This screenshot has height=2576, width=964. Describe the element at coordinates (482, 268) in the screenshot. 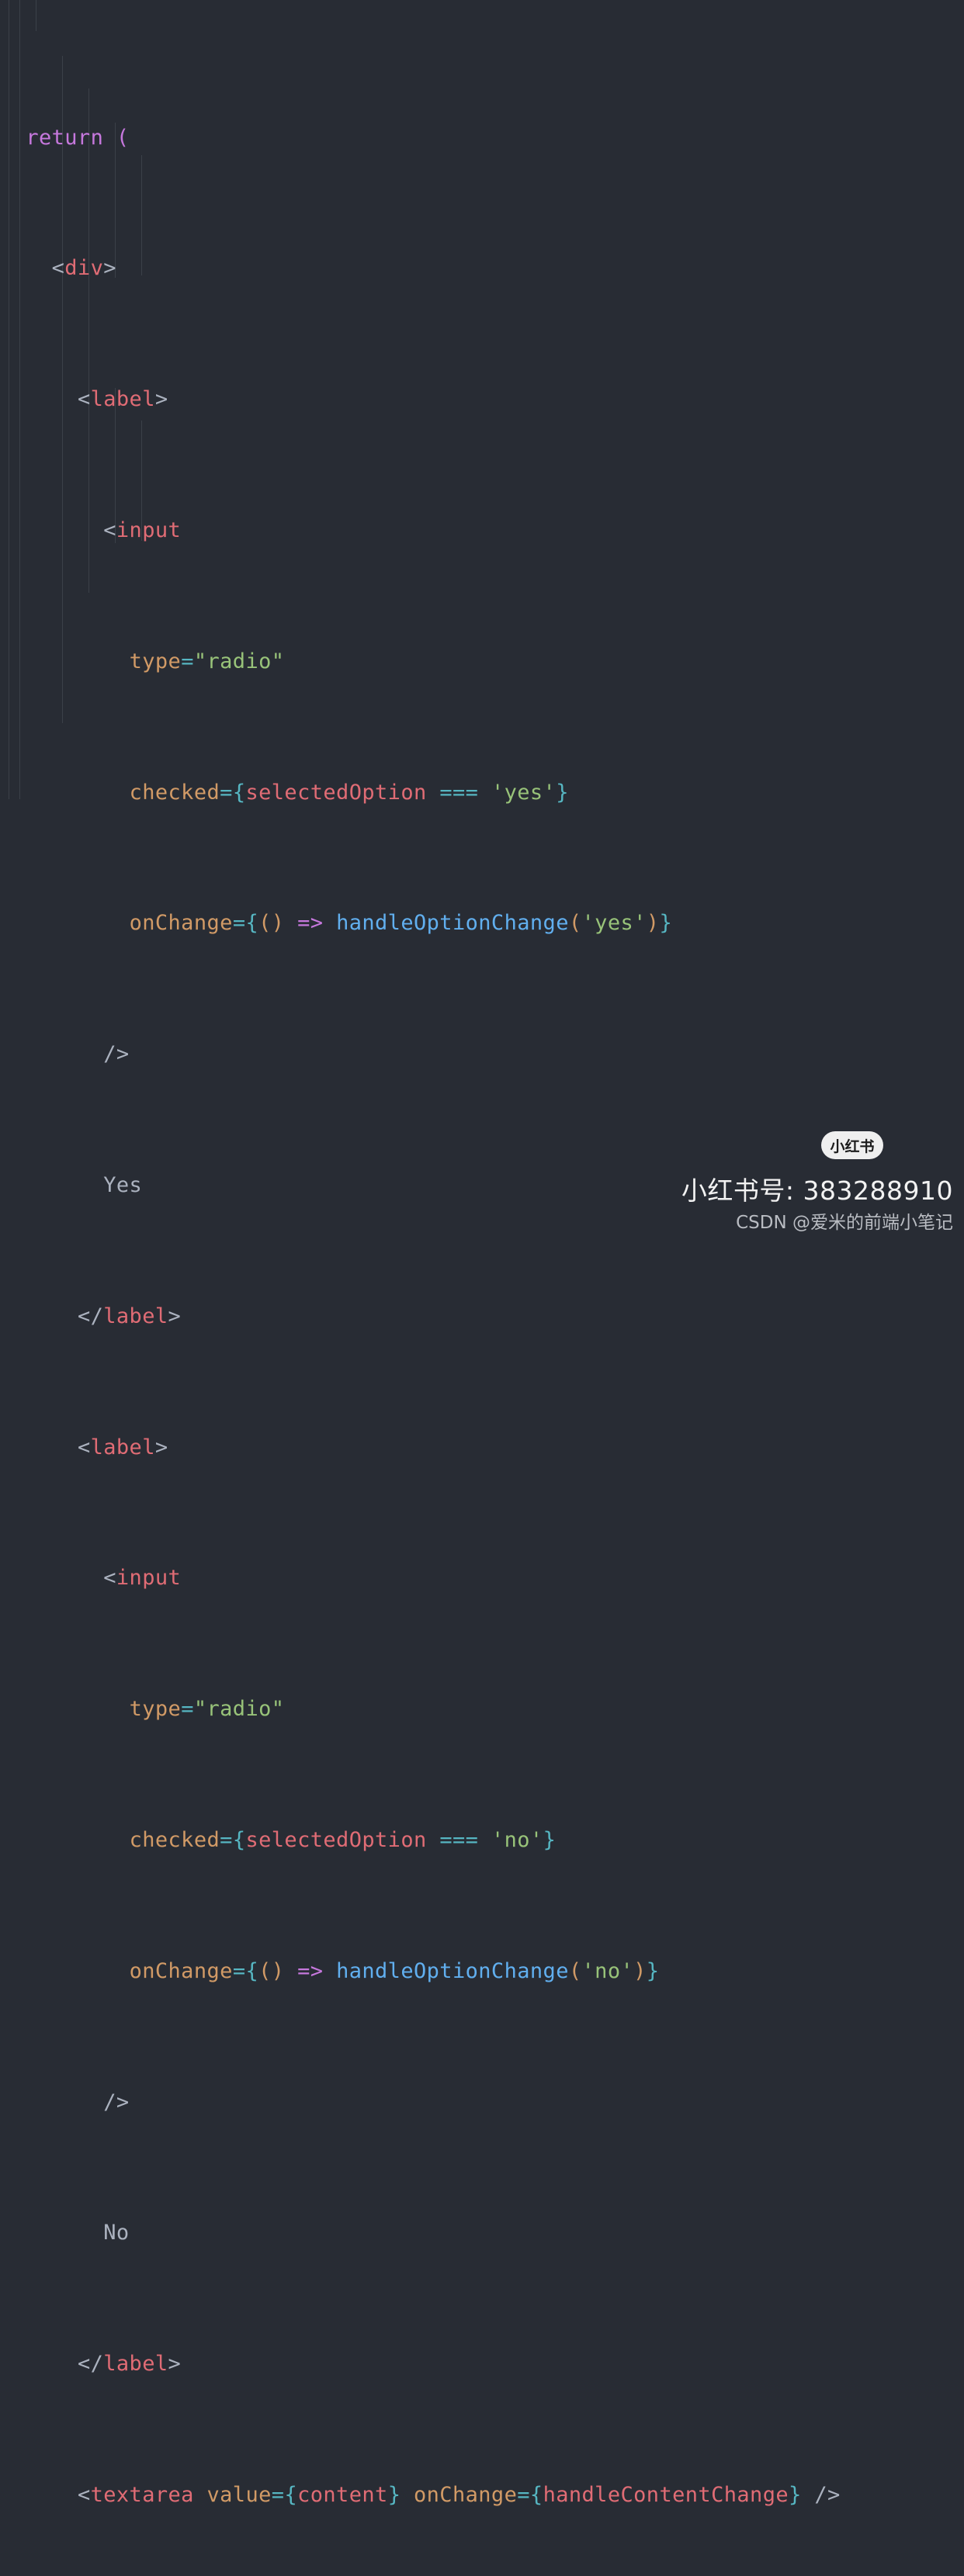

I see `code-line: <div>` at that location.